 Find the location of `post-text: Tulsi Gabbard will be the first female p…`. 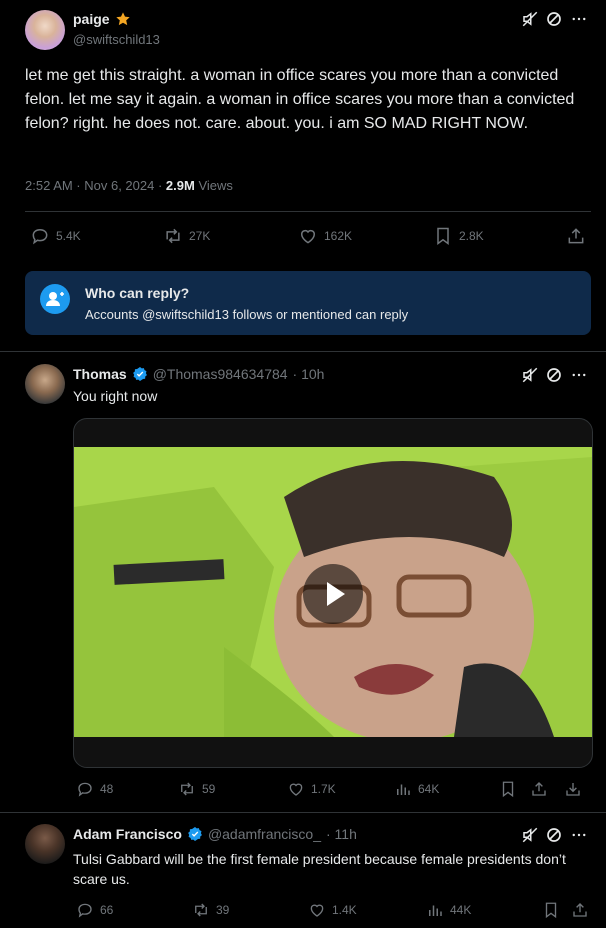

post-text: Tulsi Gabbard will be the first female p… is located at coordinates (319, 869).